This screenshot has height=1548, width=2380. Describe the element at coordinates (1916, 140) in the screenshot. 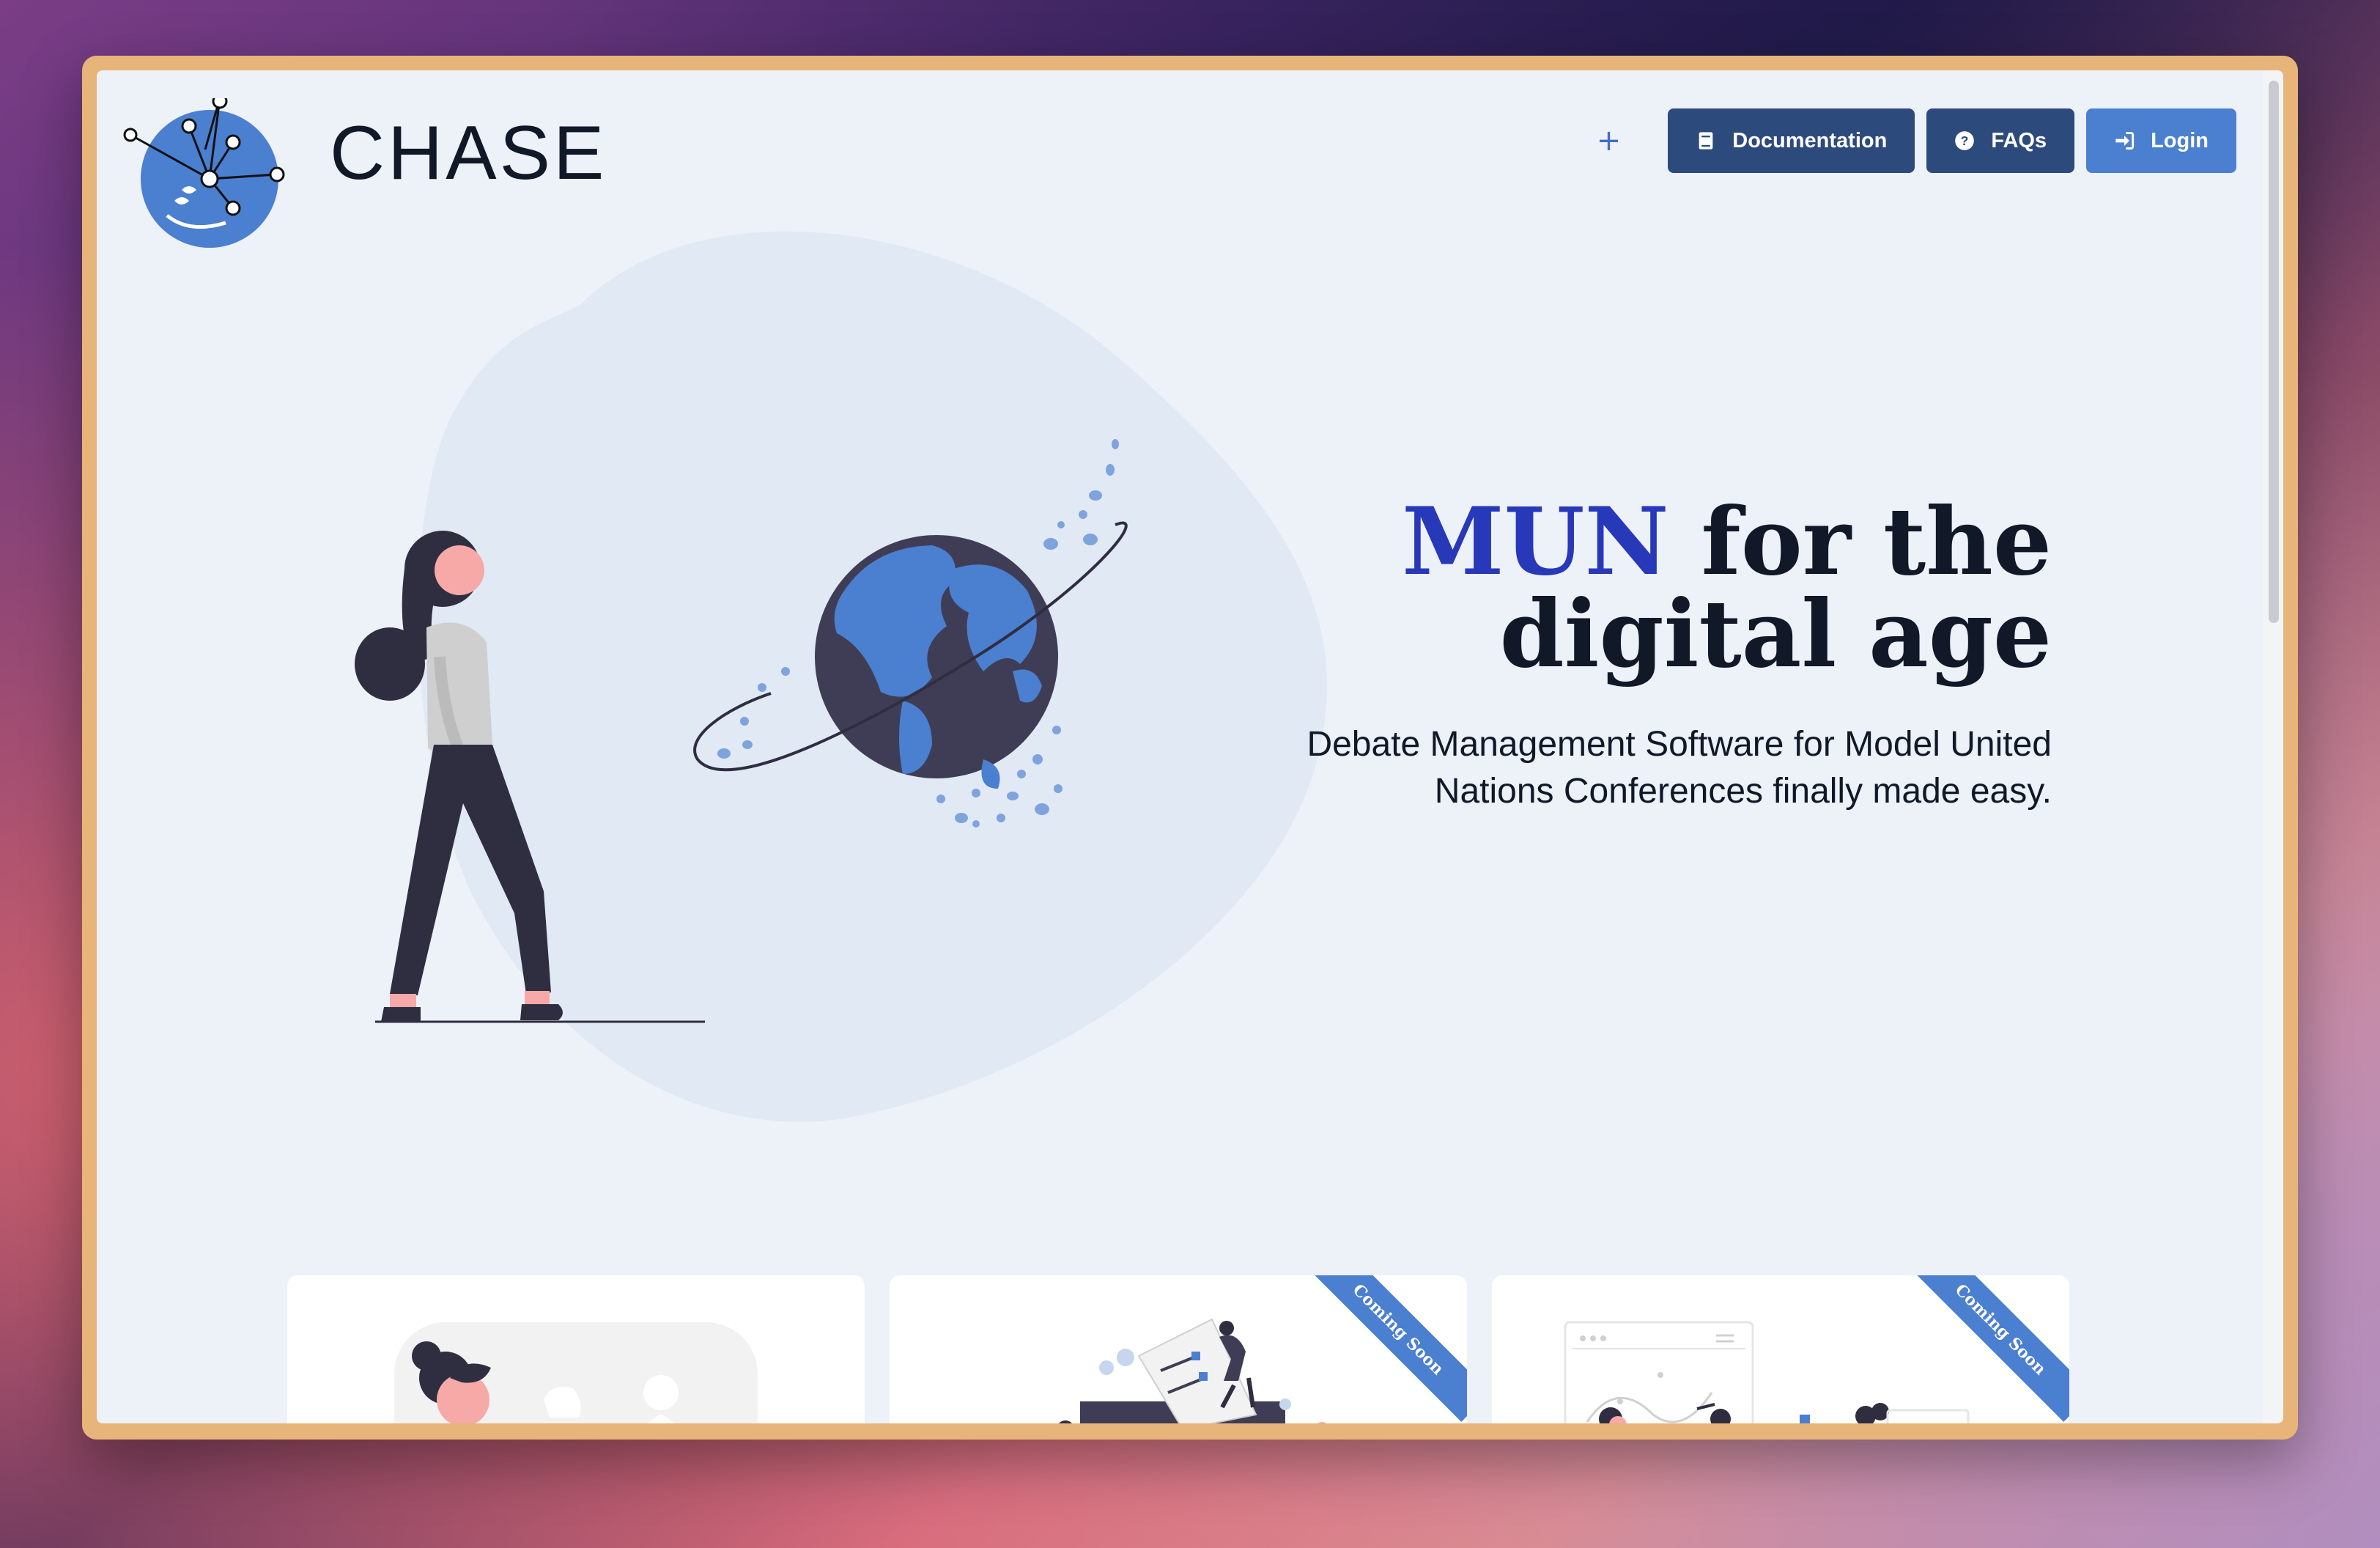

I see `top-nav: + Documentation ? FAQs Login` at that location.